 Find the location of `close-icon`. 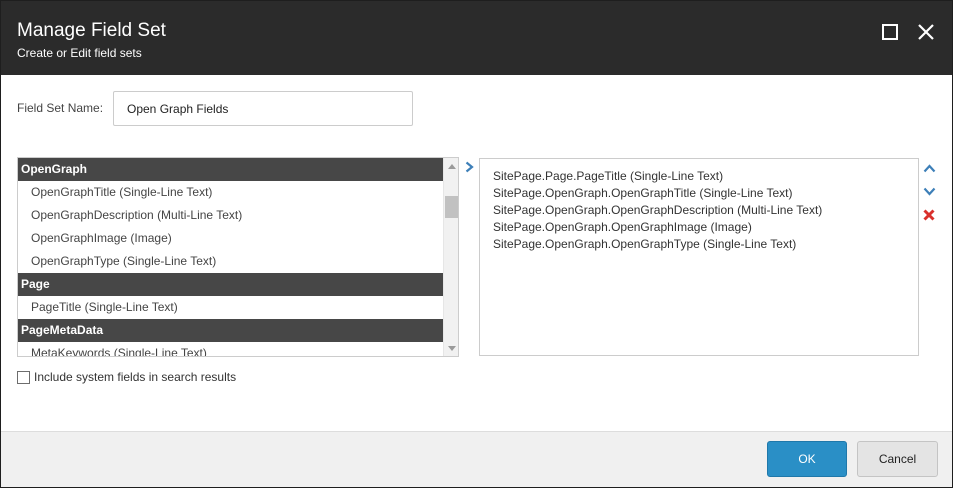

close-icon is located at coordinates (926, 32).